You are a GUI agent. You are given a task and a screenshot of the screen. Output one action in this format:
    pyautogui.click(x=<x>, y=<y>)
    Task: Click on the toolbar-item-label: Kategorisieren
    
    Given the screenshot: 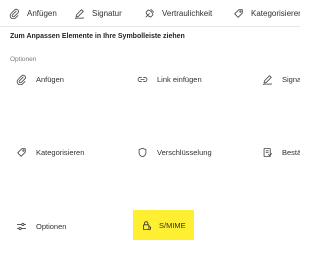 What is the action you would take?
    pyautogui.click(x=275, y=13)
    